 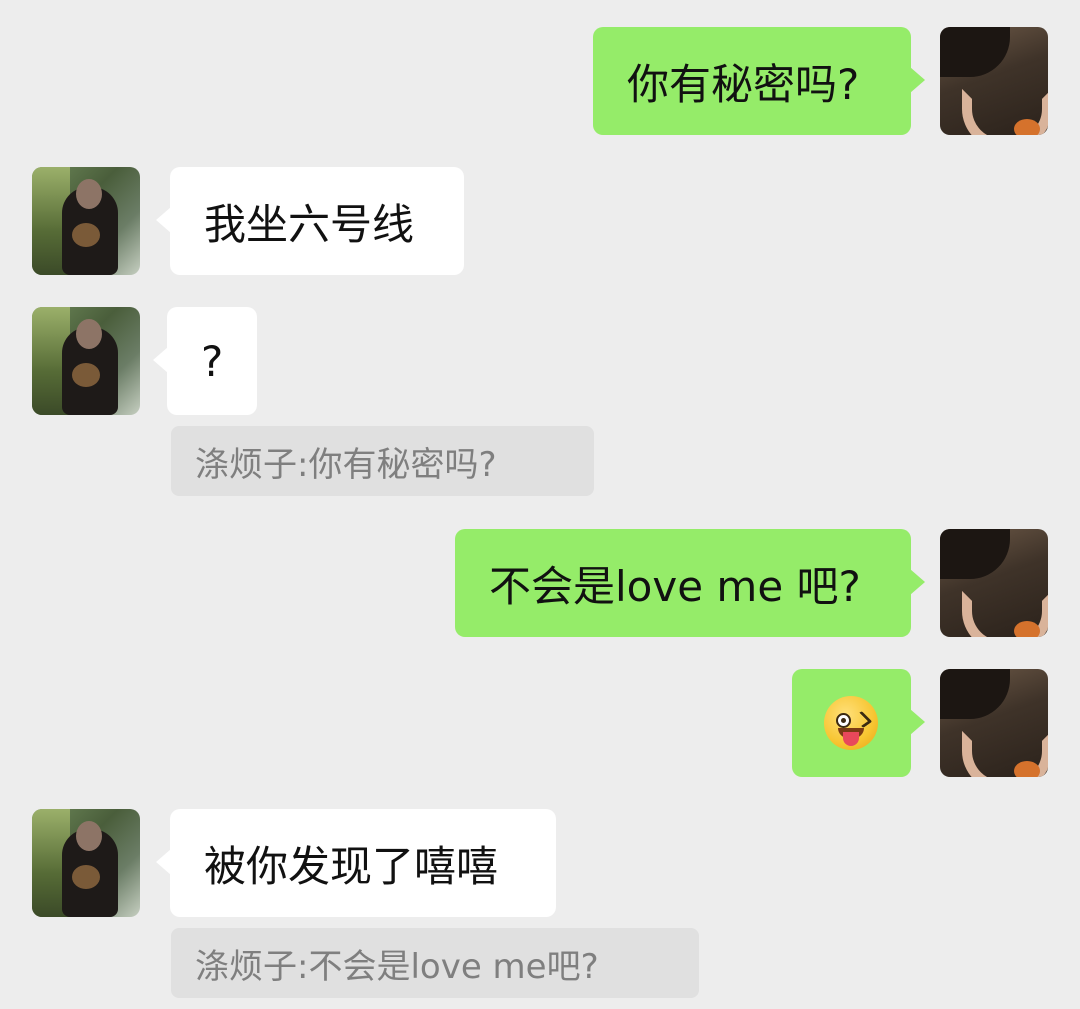 I want to click on message-bubble-outgoing, so click(x=858, y=723).